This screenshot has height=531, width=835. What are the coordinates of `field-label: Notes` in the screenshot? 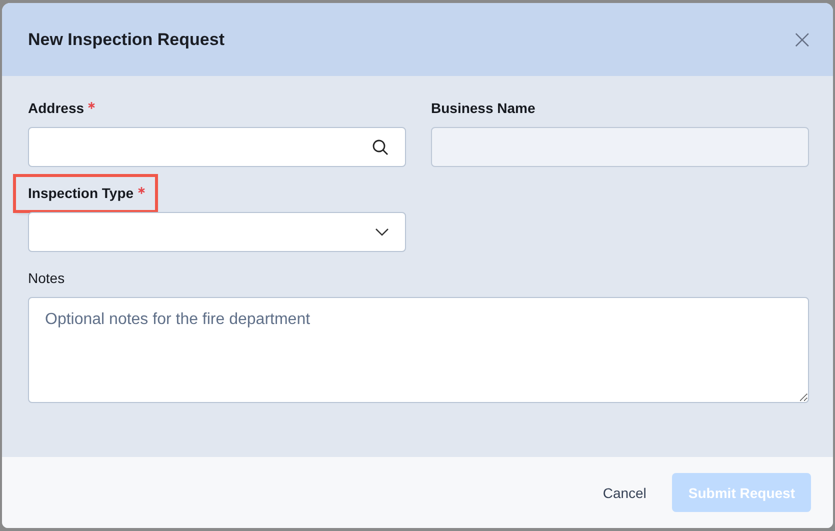 It's located at (46, 278).